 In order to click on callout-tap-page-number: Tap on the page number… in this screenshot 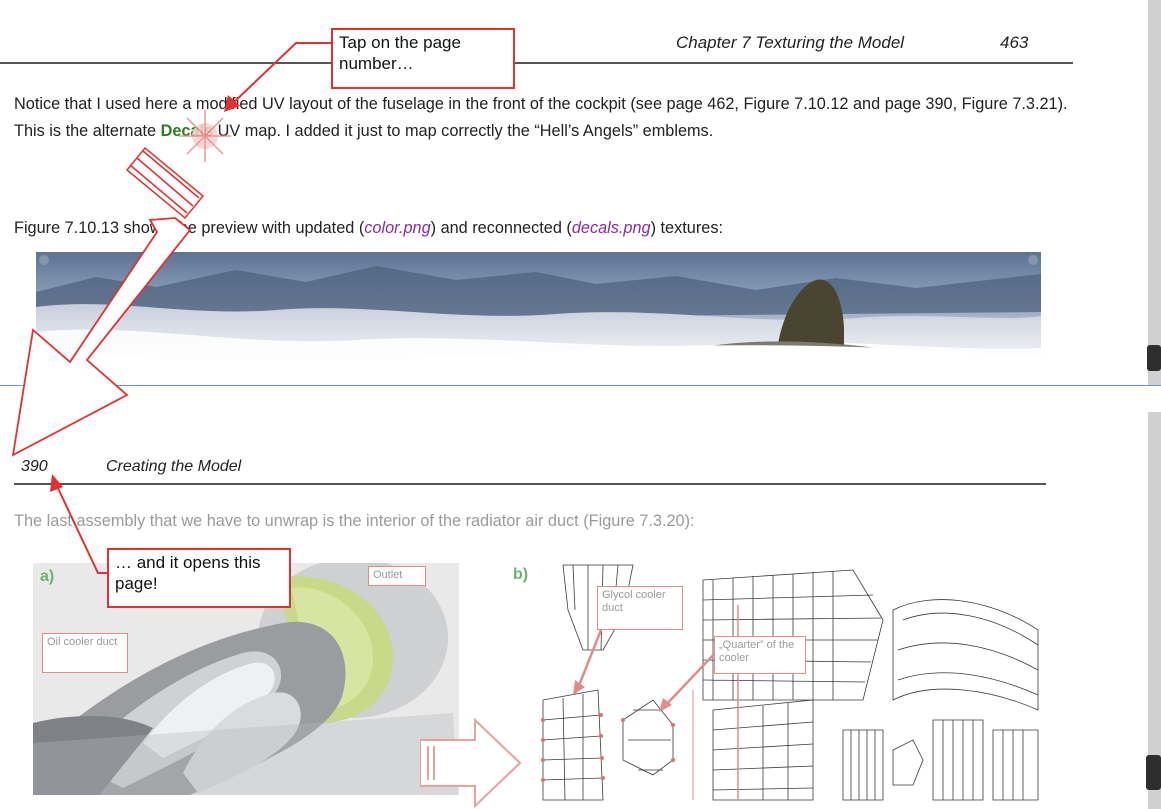, I will do `click(423, 58)`.